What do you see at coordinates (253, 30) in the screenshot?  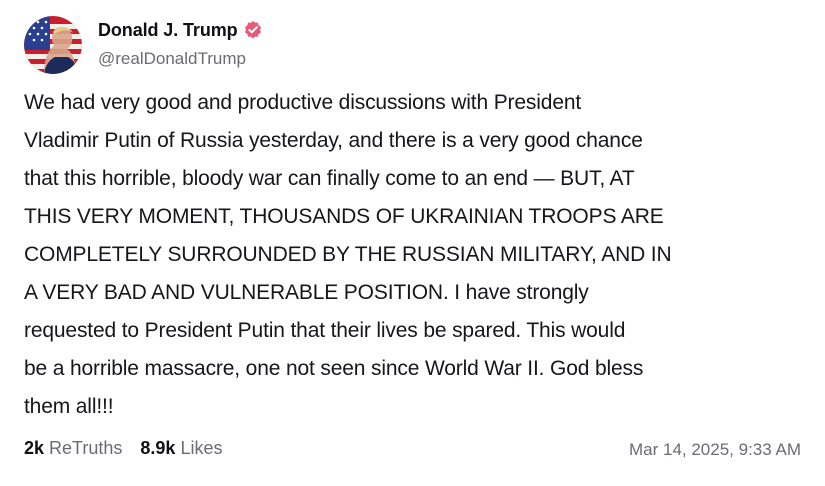 I see `verified-badge-icon` at bounding box center [253, 30].